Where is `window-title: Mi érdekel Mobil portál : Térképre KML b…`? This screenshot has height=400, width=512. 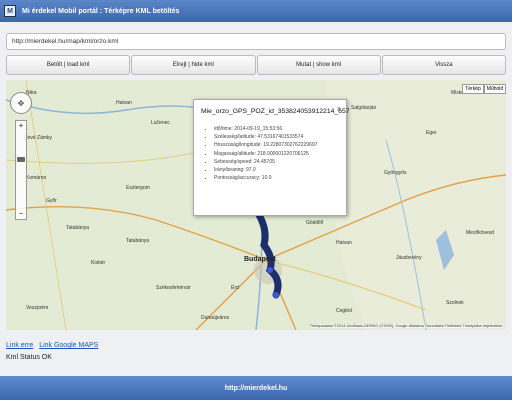
window-title: Mi érdekel Mobil portál : Térképre KML b… is located at coordinates (101, 11).